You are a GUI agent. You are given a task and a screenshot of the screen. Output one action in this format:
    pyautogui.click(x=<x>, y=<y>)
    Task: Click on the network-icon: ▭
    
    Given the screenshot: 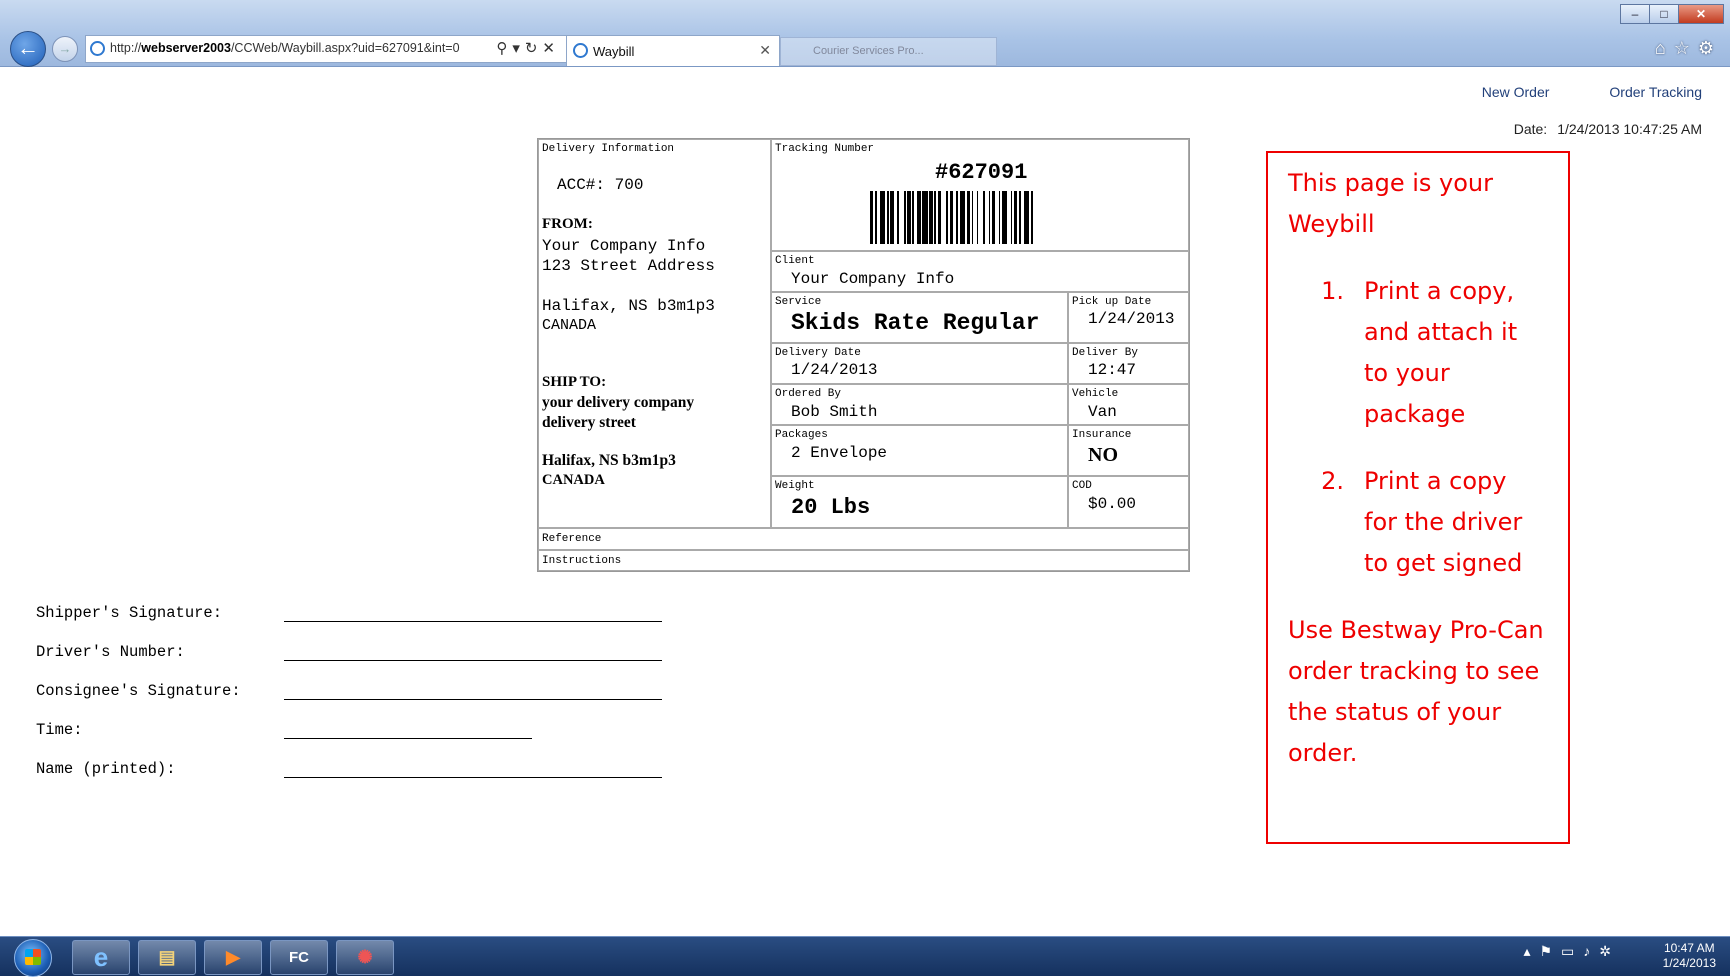 What is the action you would take?
    pyautogui.click(x=1572, y=951)
    